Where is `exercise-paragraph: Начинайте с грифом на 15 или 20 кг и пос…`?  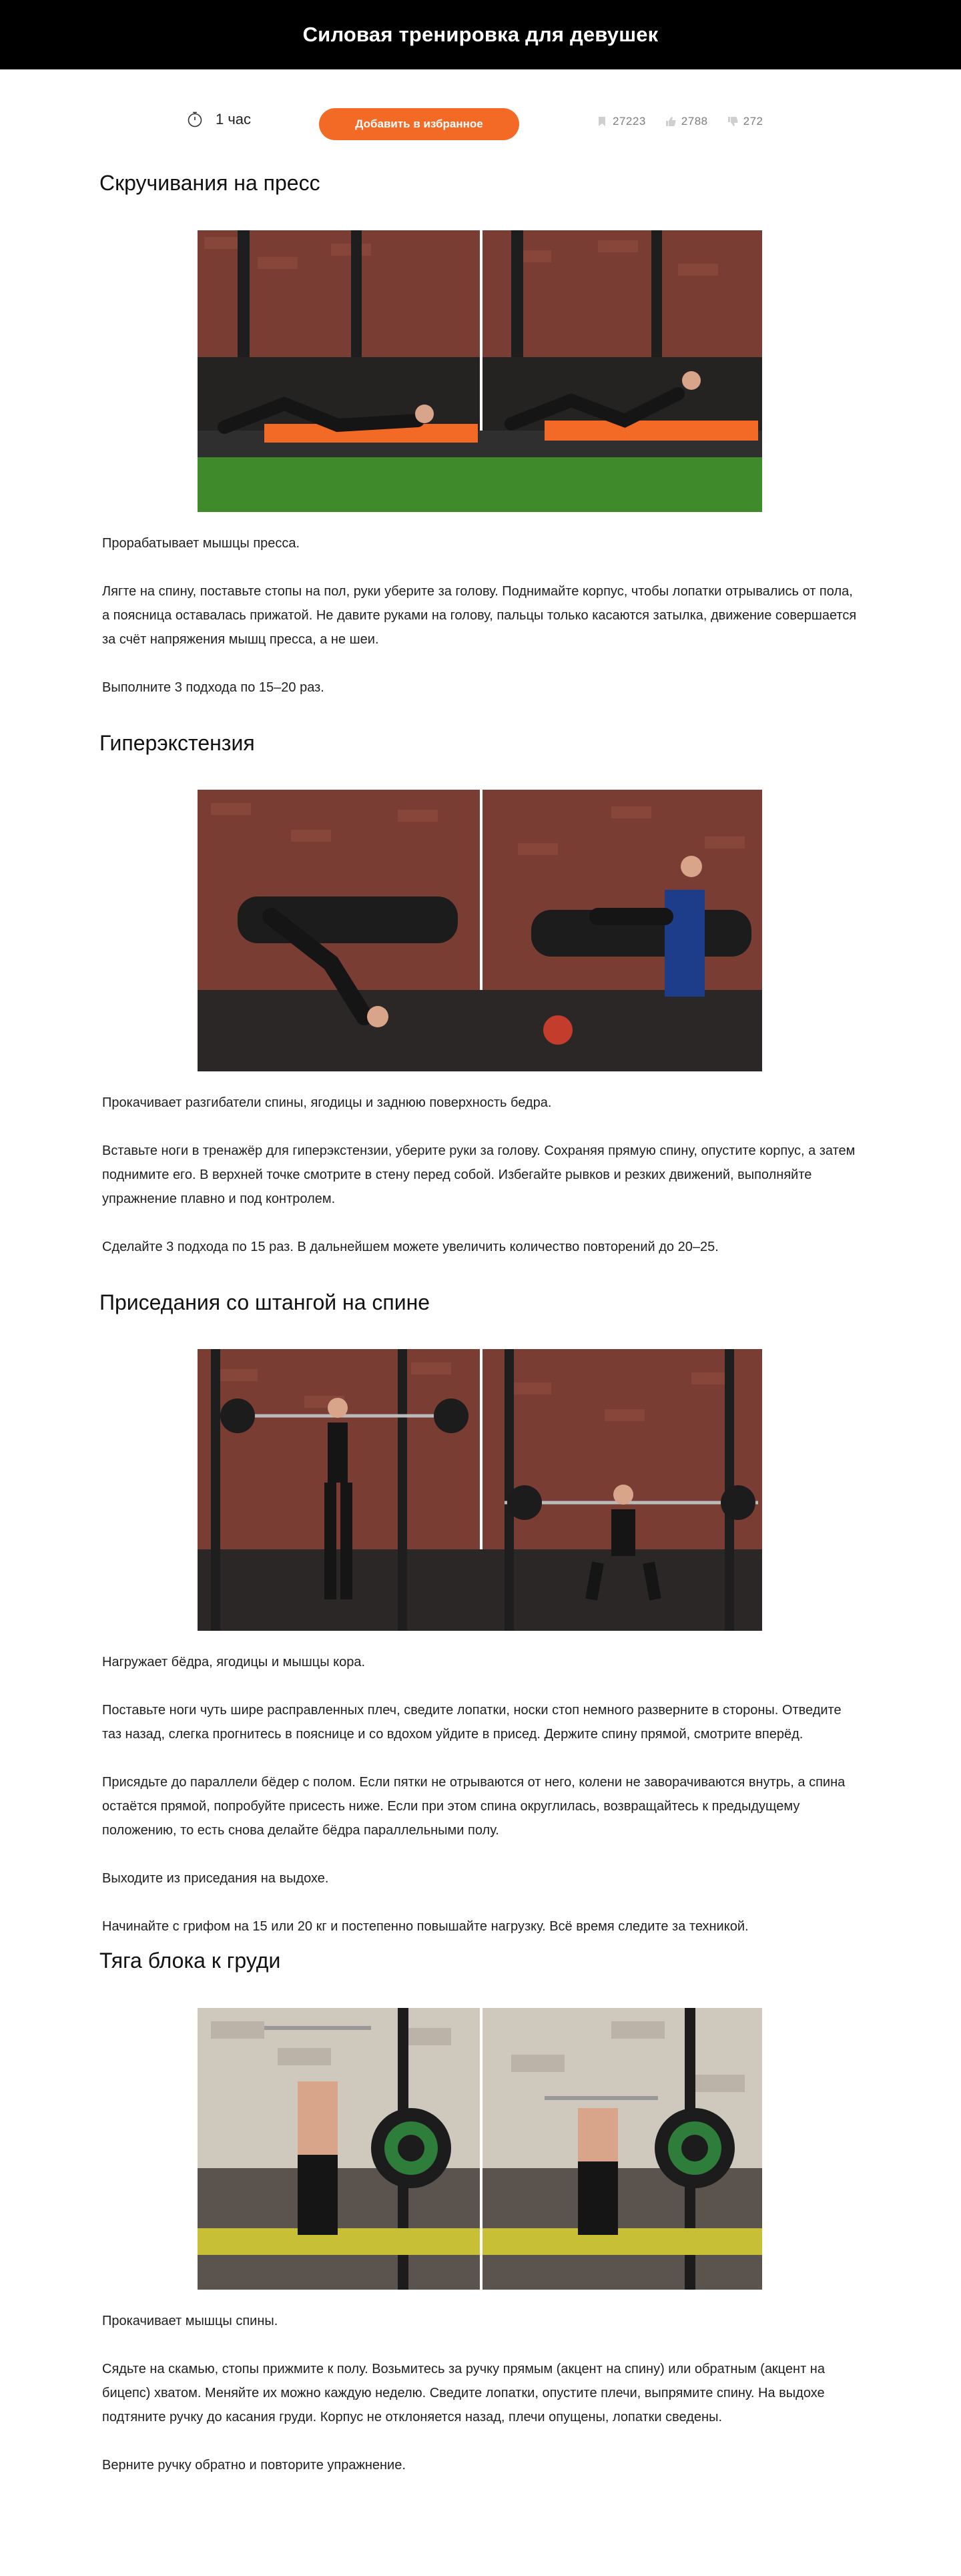 exercise-paragraph: Начинайте с грифом на 15 или 20 кг и пос… is located at coordinates (425, 1926).